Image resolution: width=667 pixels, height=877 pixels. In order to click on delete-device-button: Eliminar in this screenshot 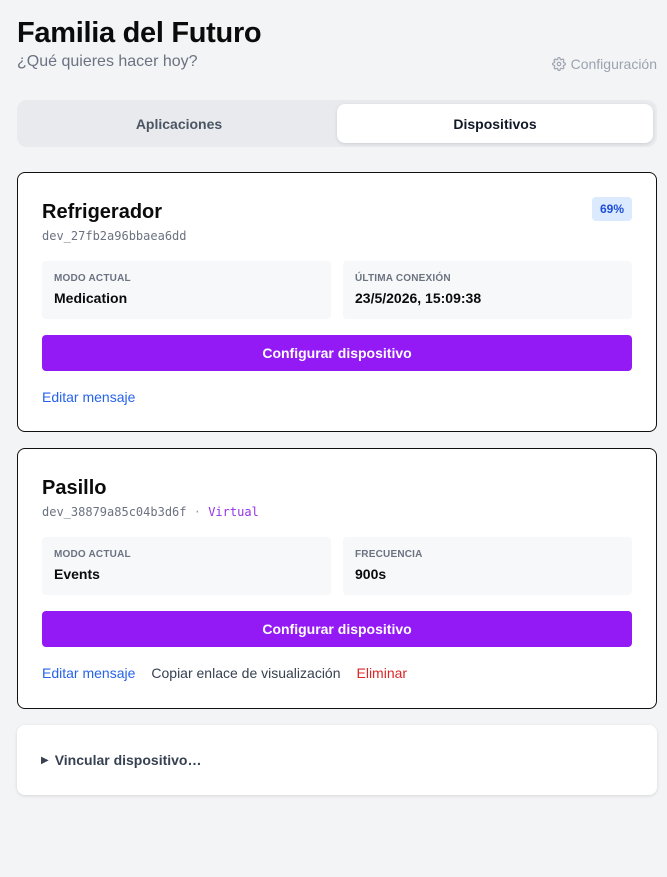, I will do `click(382, 673)`.